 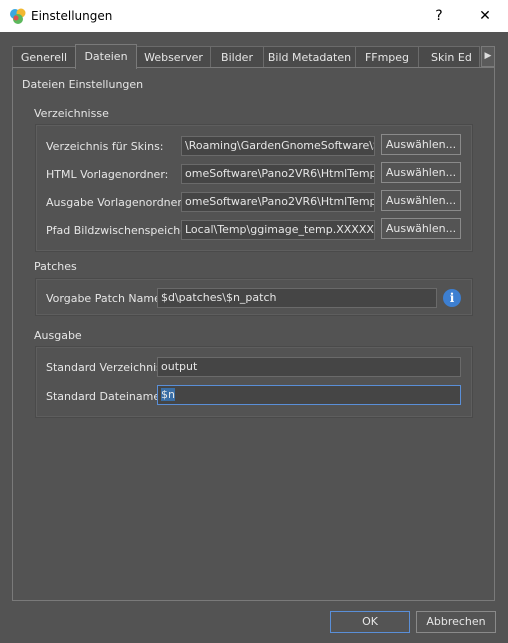 What do you see at coordinates (58, 335) in the screenshot?
I see `output-heading: Ausgabe` at bounding box center [58, 335].